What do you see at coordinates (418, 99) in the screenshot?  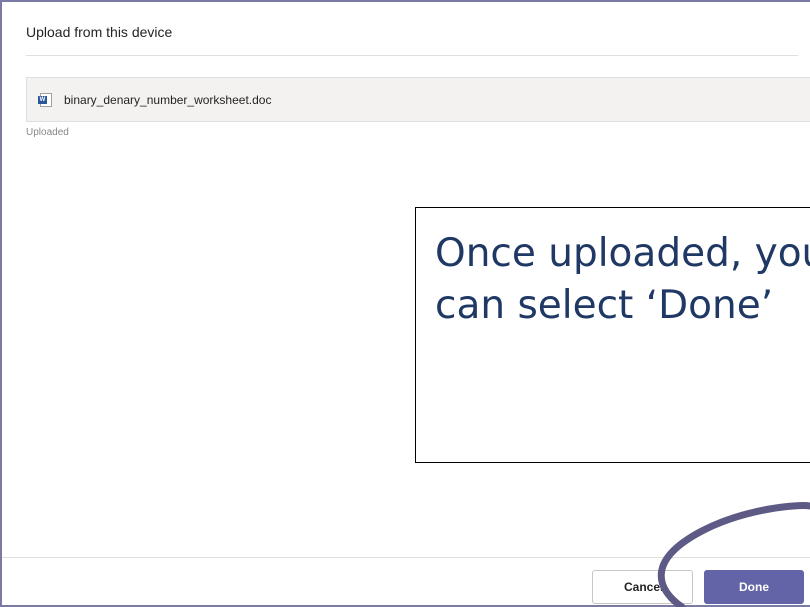 I see `uploaded-file-row: W binary_denary_number_worksheet.doc` at bounding box center [418, 99].